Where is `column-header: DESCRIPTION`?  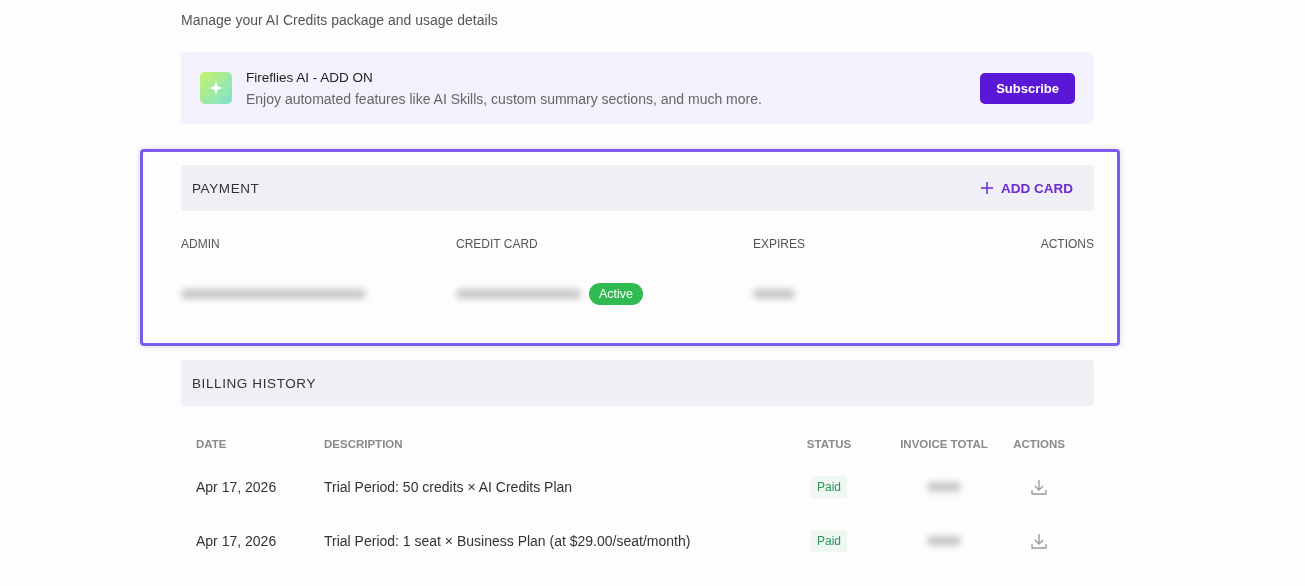
column-header: DESCRIPTION is located at coordinates (364, 444).